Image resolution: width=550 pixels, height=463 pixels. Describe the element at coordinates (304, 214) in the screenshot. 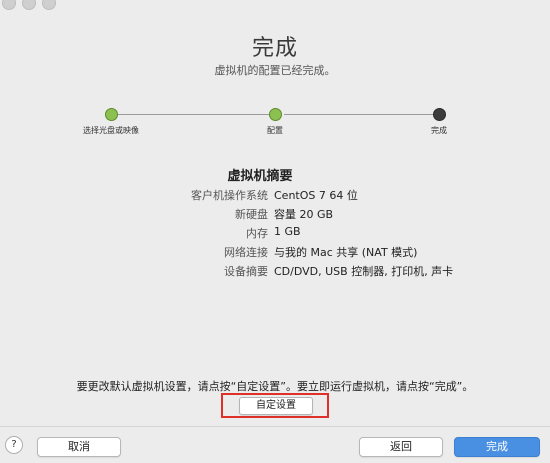

I see `summary-value: 容量 20 GB` at that location.